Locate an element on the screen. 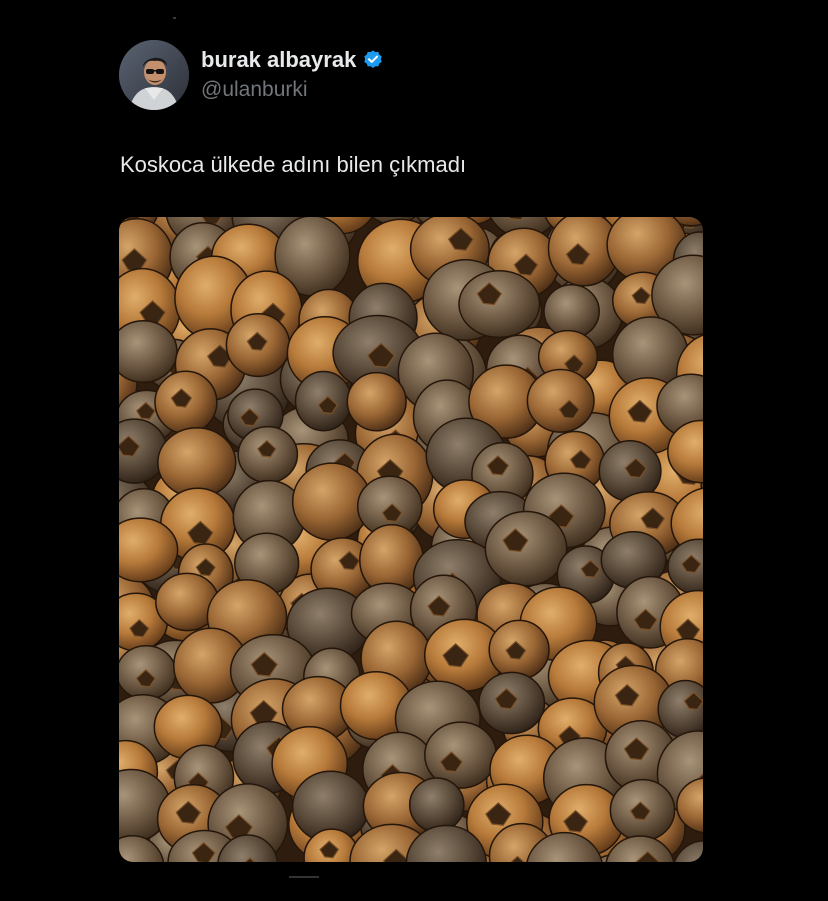  author-display-name: burak albayrak is located at coordinates (278, 60).